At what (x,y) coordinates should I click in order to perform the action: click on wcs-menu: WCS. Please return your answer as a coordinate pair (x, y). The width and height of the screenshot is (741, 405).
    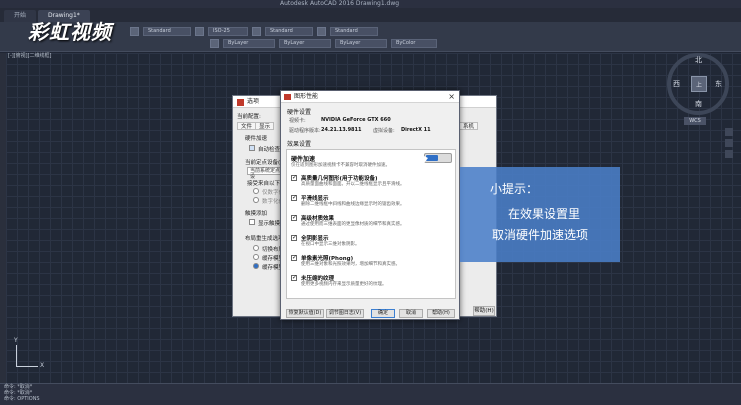
    Looking at the image, I should click on (695, 121).